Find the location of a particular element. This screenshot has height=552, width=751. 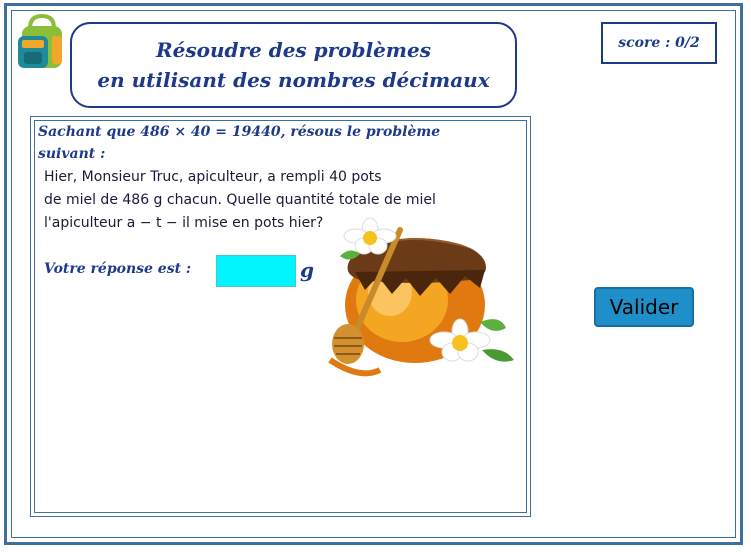

answer-label: Votre réponse est : is located at coordinates (118, 269).